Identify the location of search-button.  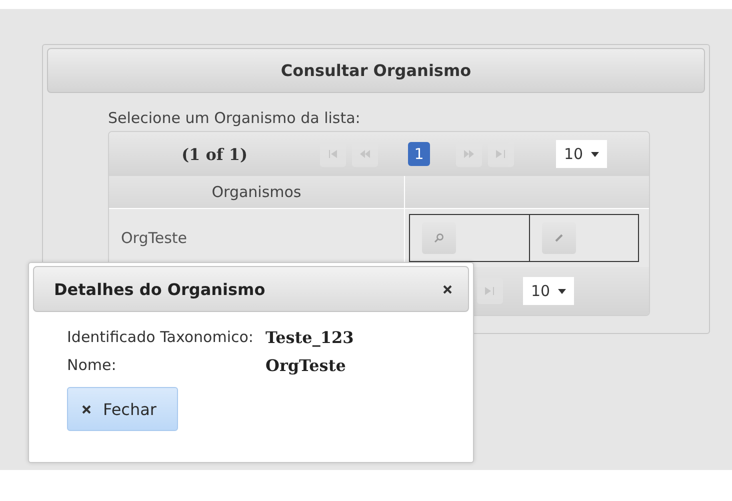
(439, 238).